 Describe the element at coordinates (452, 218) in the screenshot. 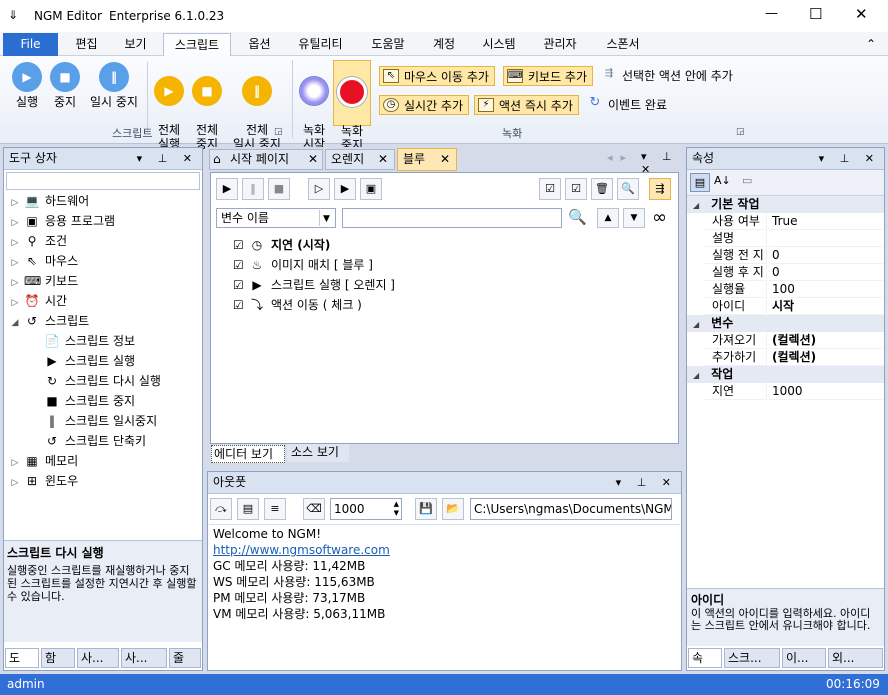

I see `editor-search-input` at that location.